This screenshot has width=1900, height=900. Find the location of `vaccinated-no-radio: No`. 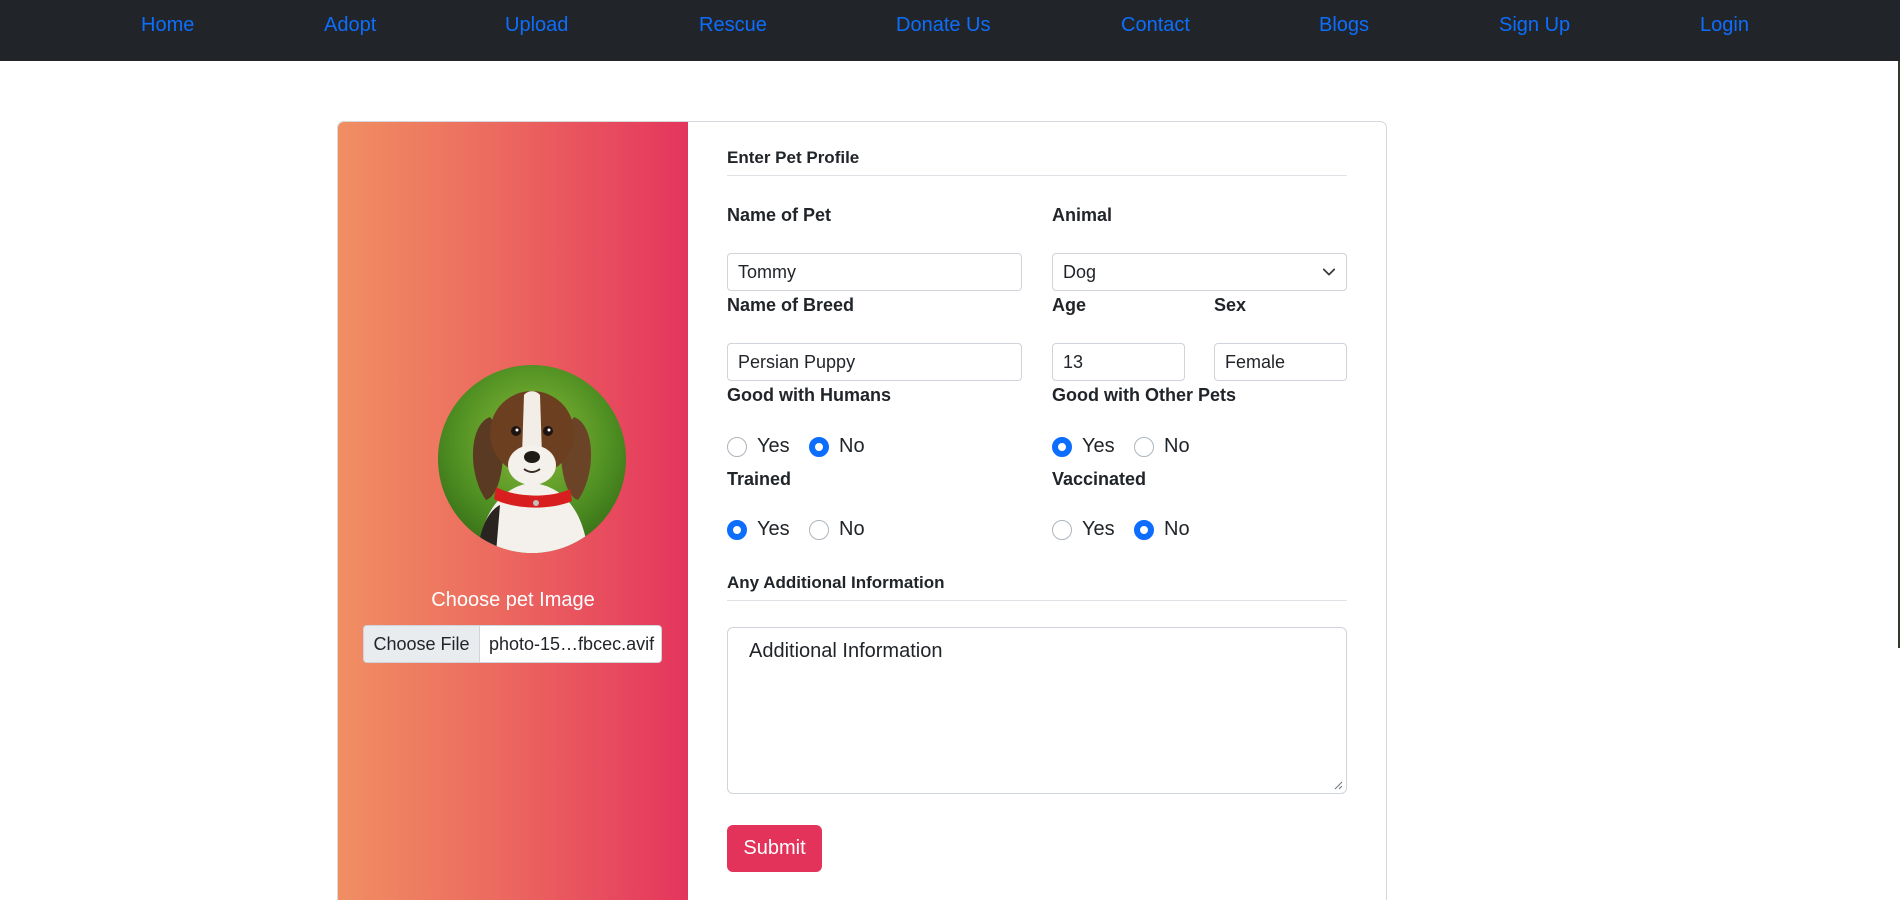

vaccinated-no-radio: No is located at coordinates (1162, 529).